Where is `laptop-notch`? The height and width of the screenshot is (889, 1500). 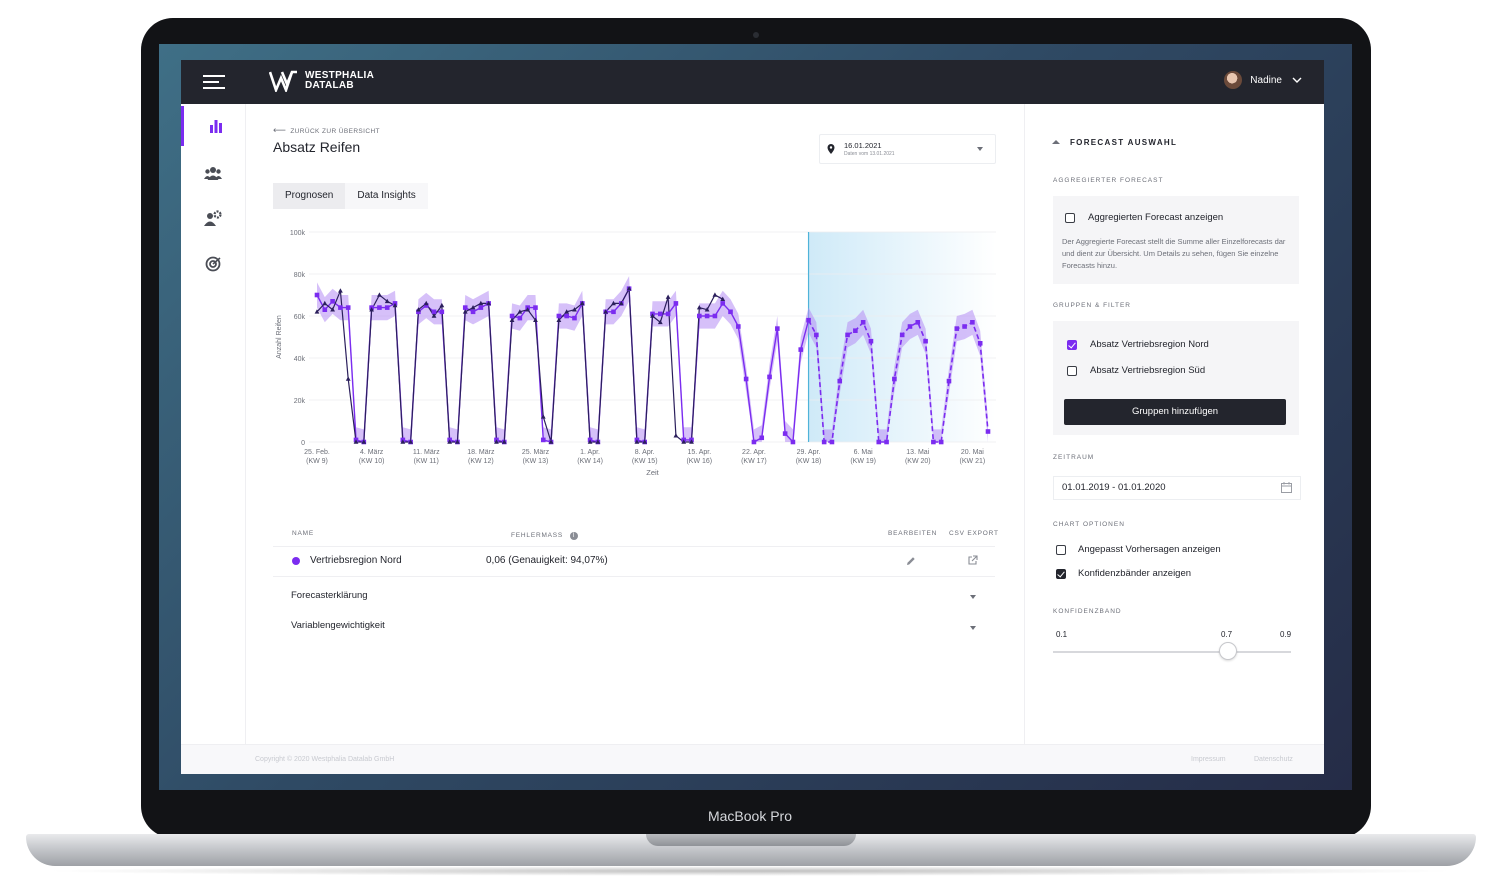
laptop-notch is located at coordinates (751, 840).